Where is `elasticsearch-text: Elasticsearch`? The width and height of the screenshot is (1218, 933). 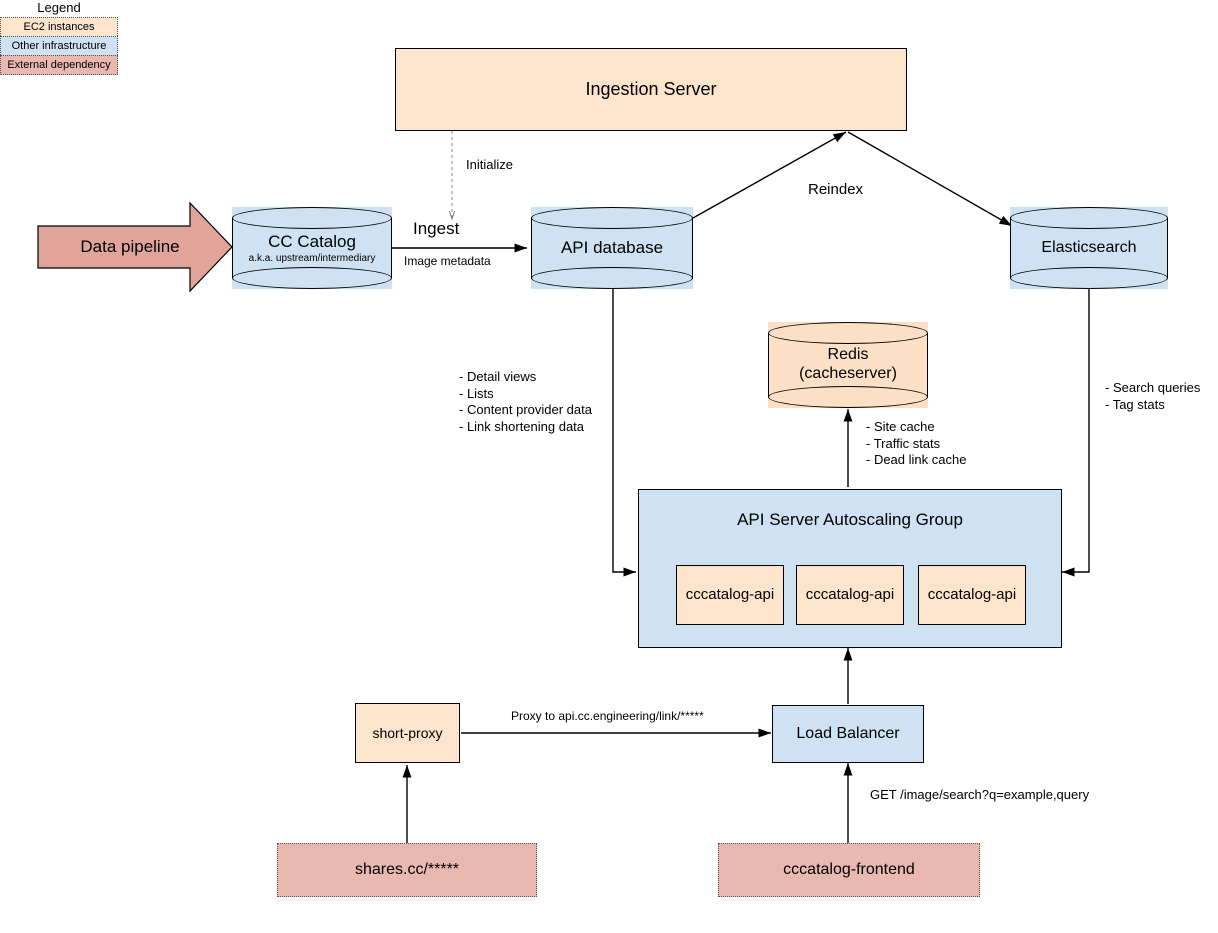 elasticsearch-text: Elasticsearch is located at coordinates (1089, 248).